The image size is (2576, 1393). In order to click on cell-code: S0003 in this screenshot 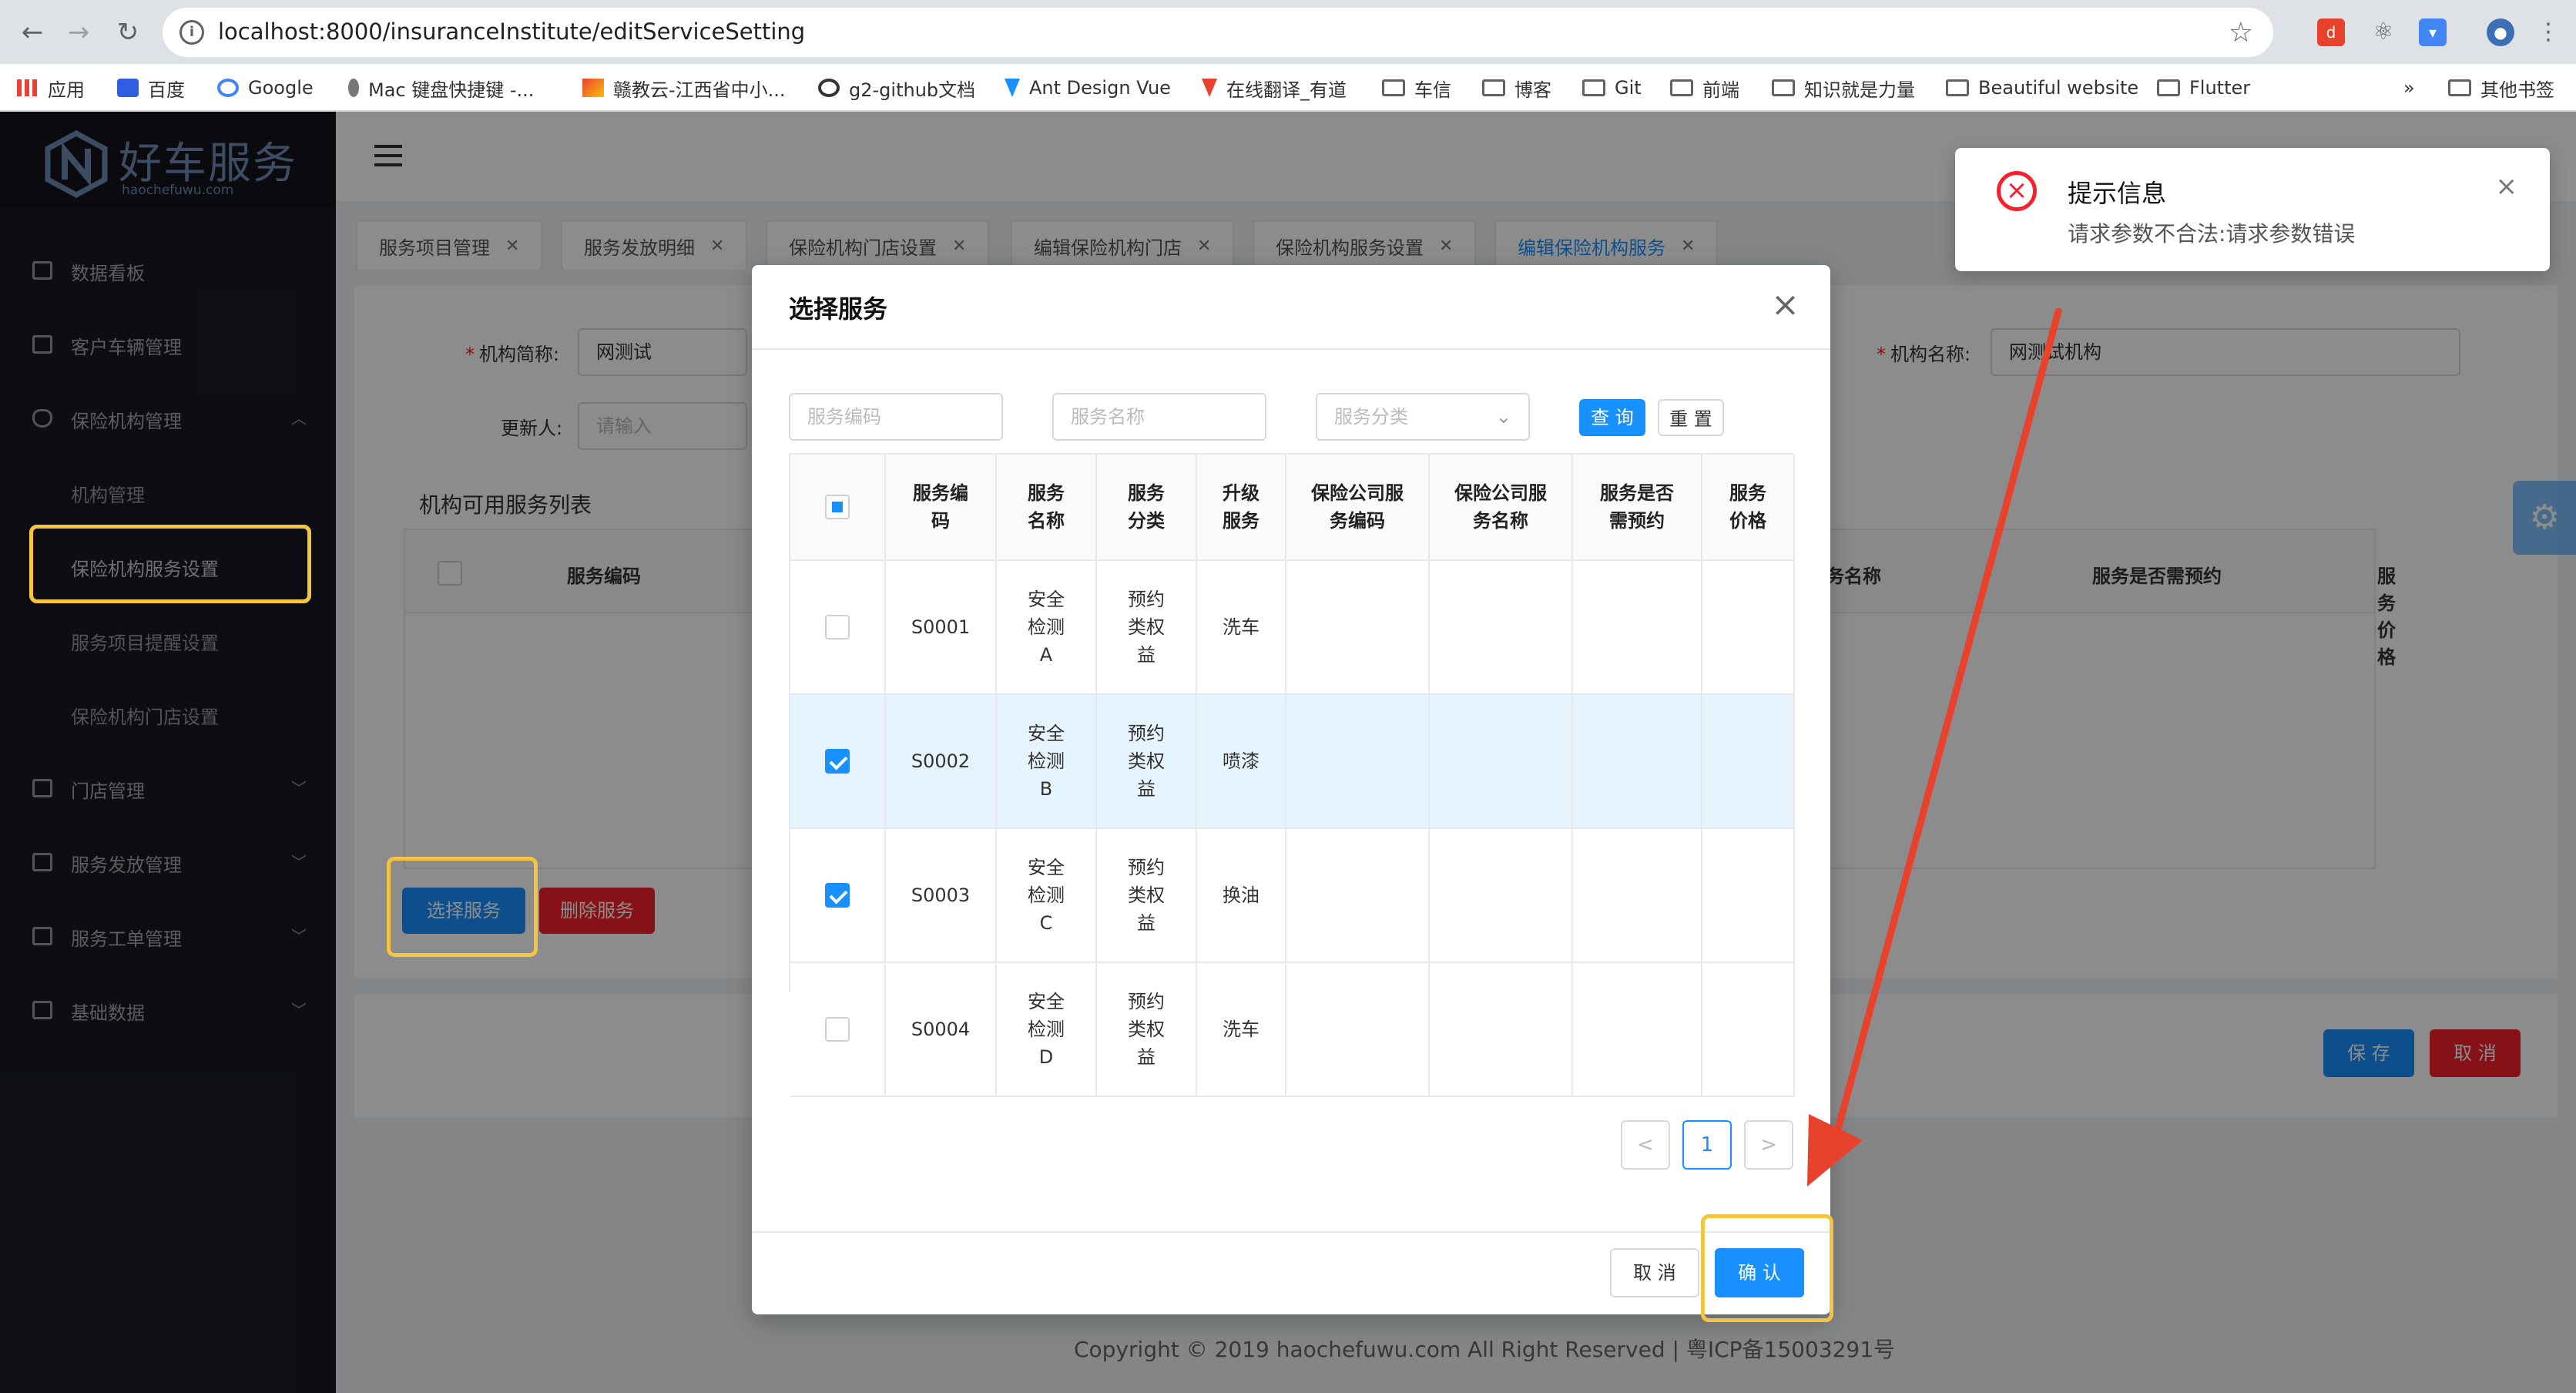, I will do `click(941, 895)`.